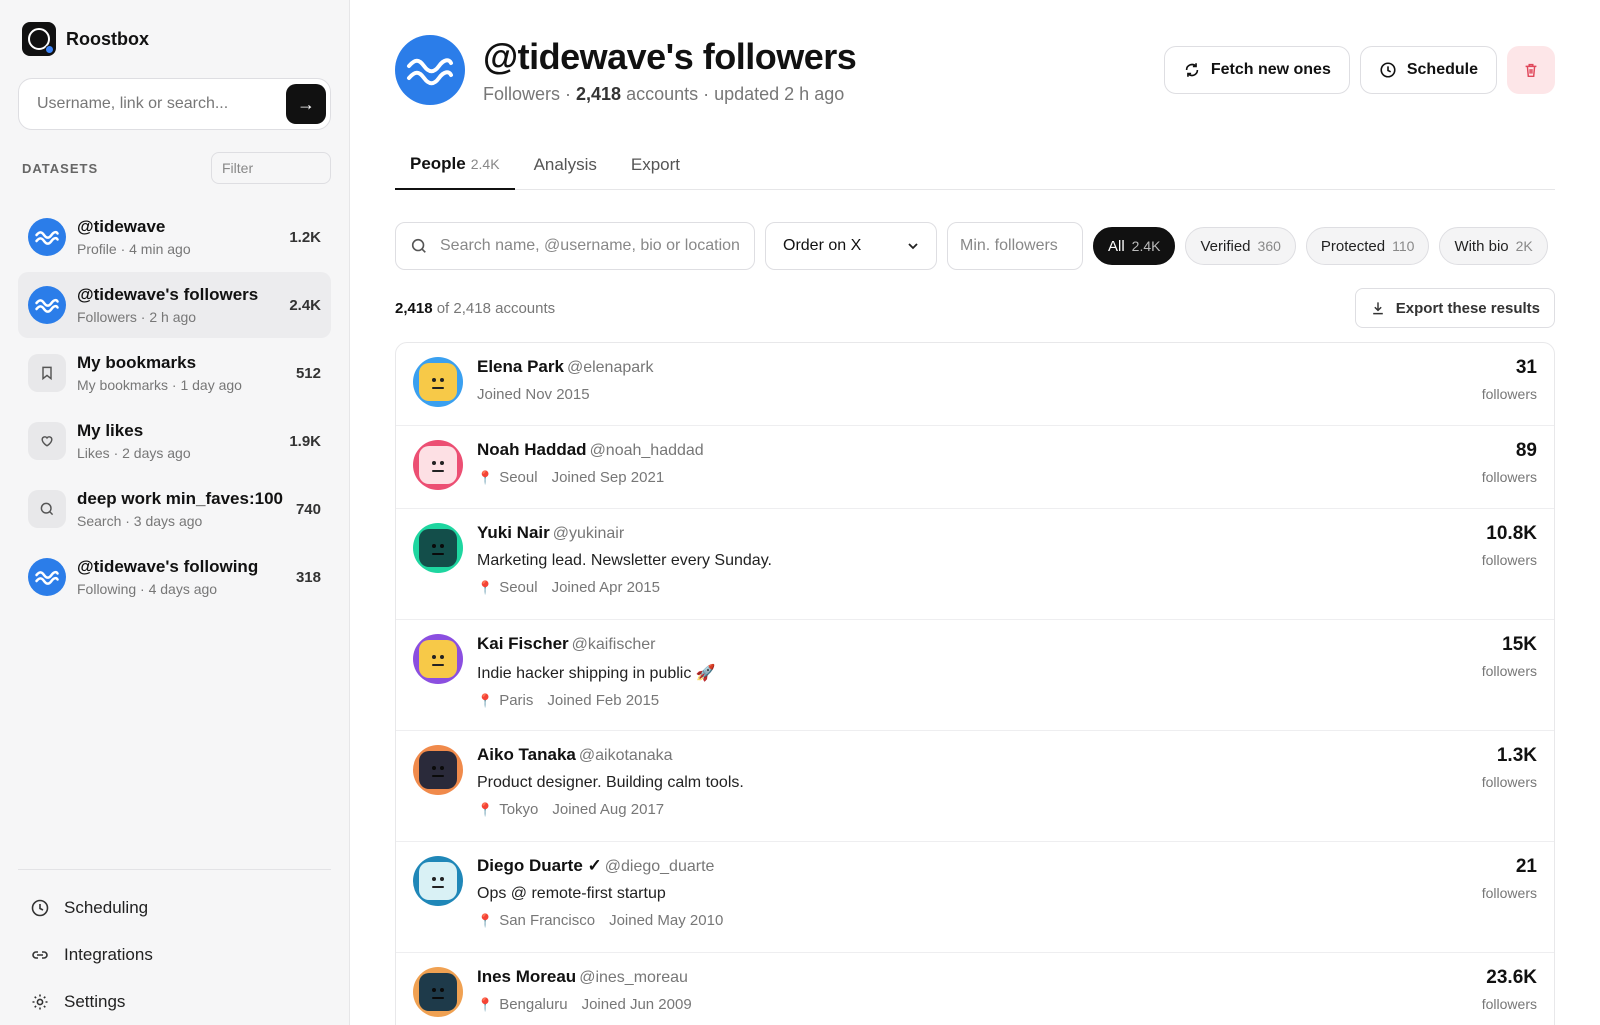  What do you see at coordinates (1454, 308) in the screenshot?
I see `export-results-button: Export these results` at bounding box center [1454, 308].